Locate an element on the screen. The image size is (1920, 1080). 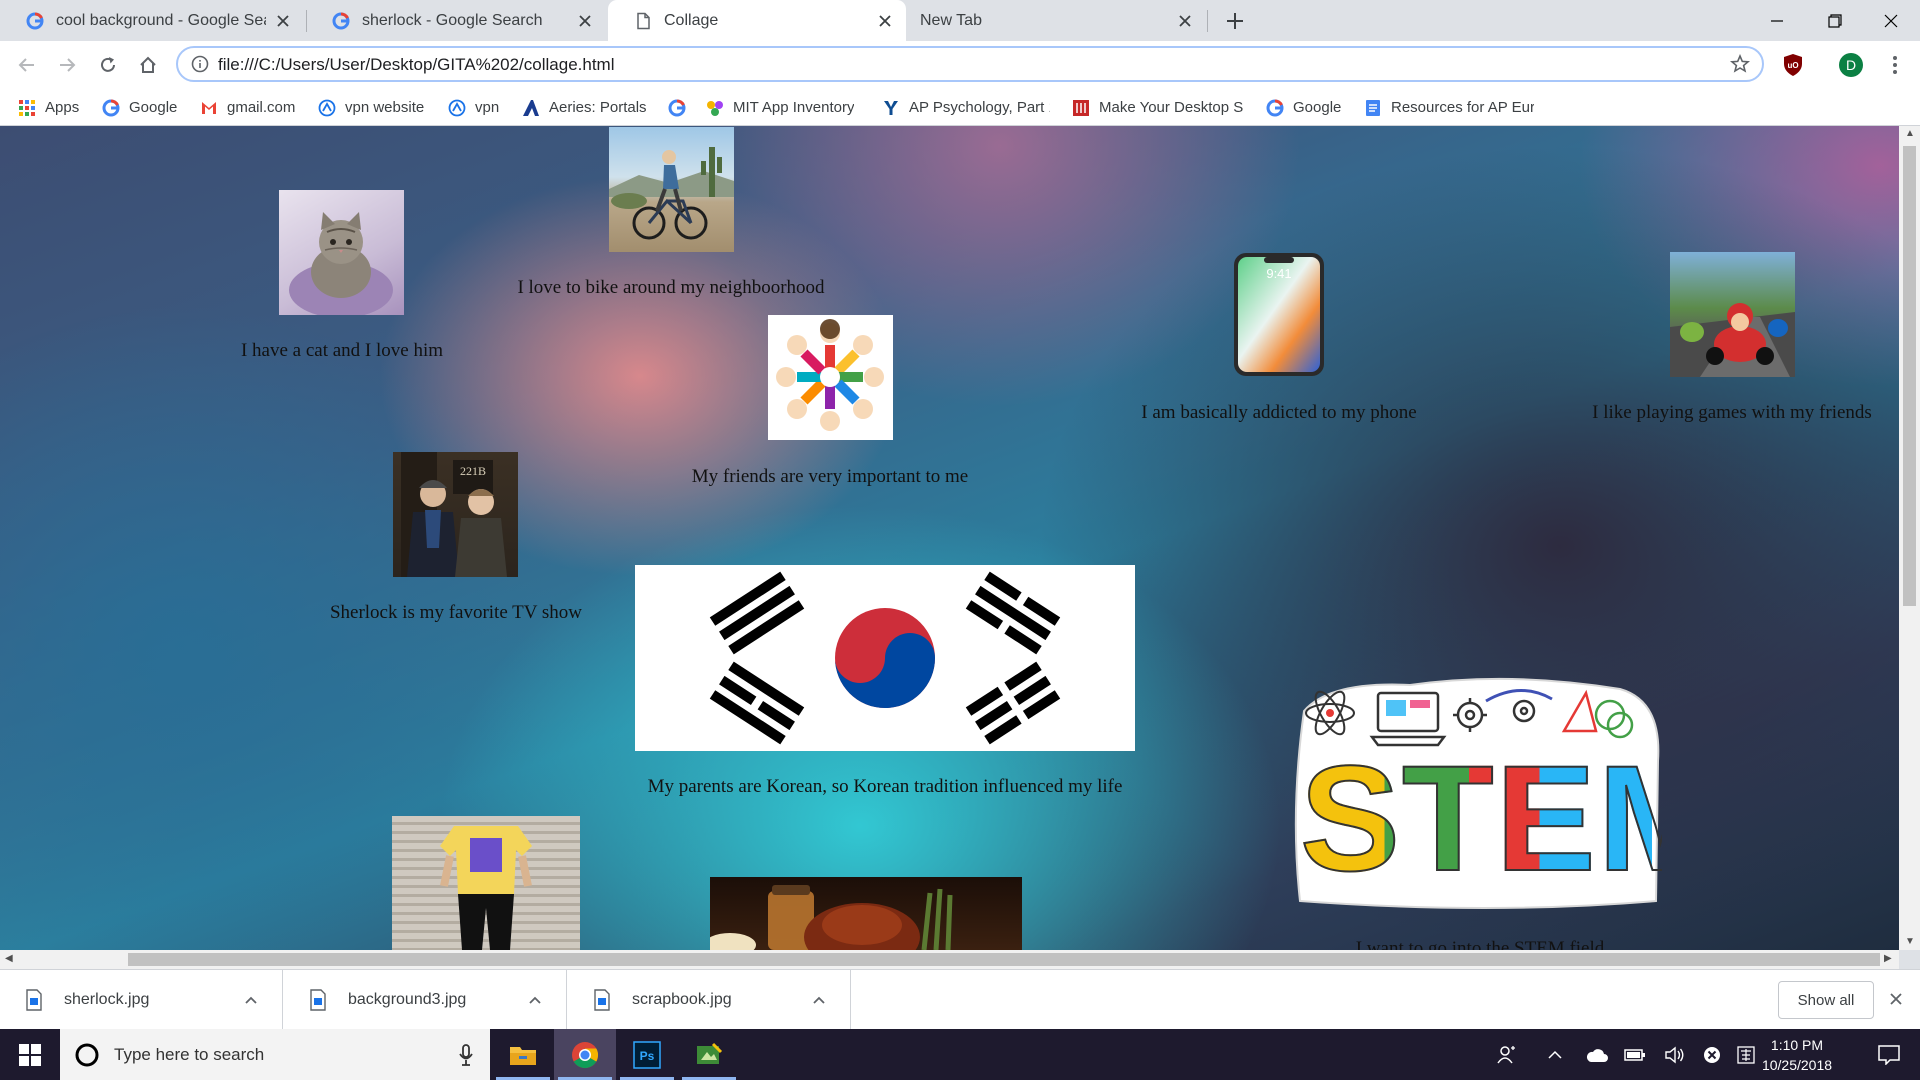
speaker-icon is located at coordinates (1674, 1054).